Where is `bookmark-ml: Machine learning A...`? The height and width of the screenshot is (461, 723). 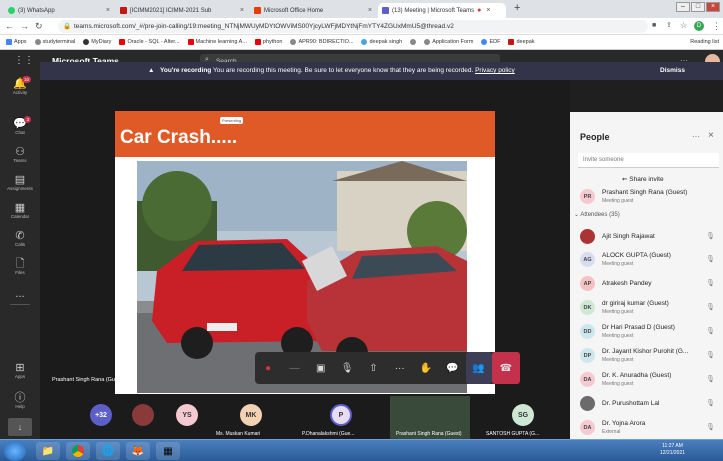 bookmark-ml: Machine learning A... is located at coordinates (217, 42).